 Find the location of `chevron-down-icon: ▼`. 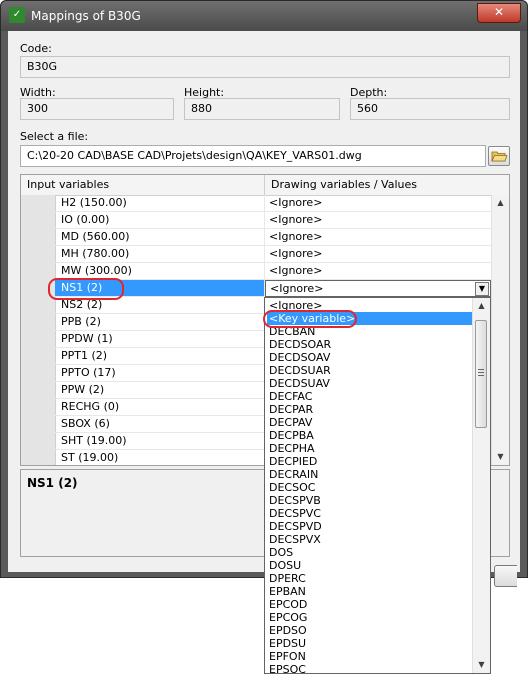

chevron-down-icon: ▼ is located at coordinates (482, 289).